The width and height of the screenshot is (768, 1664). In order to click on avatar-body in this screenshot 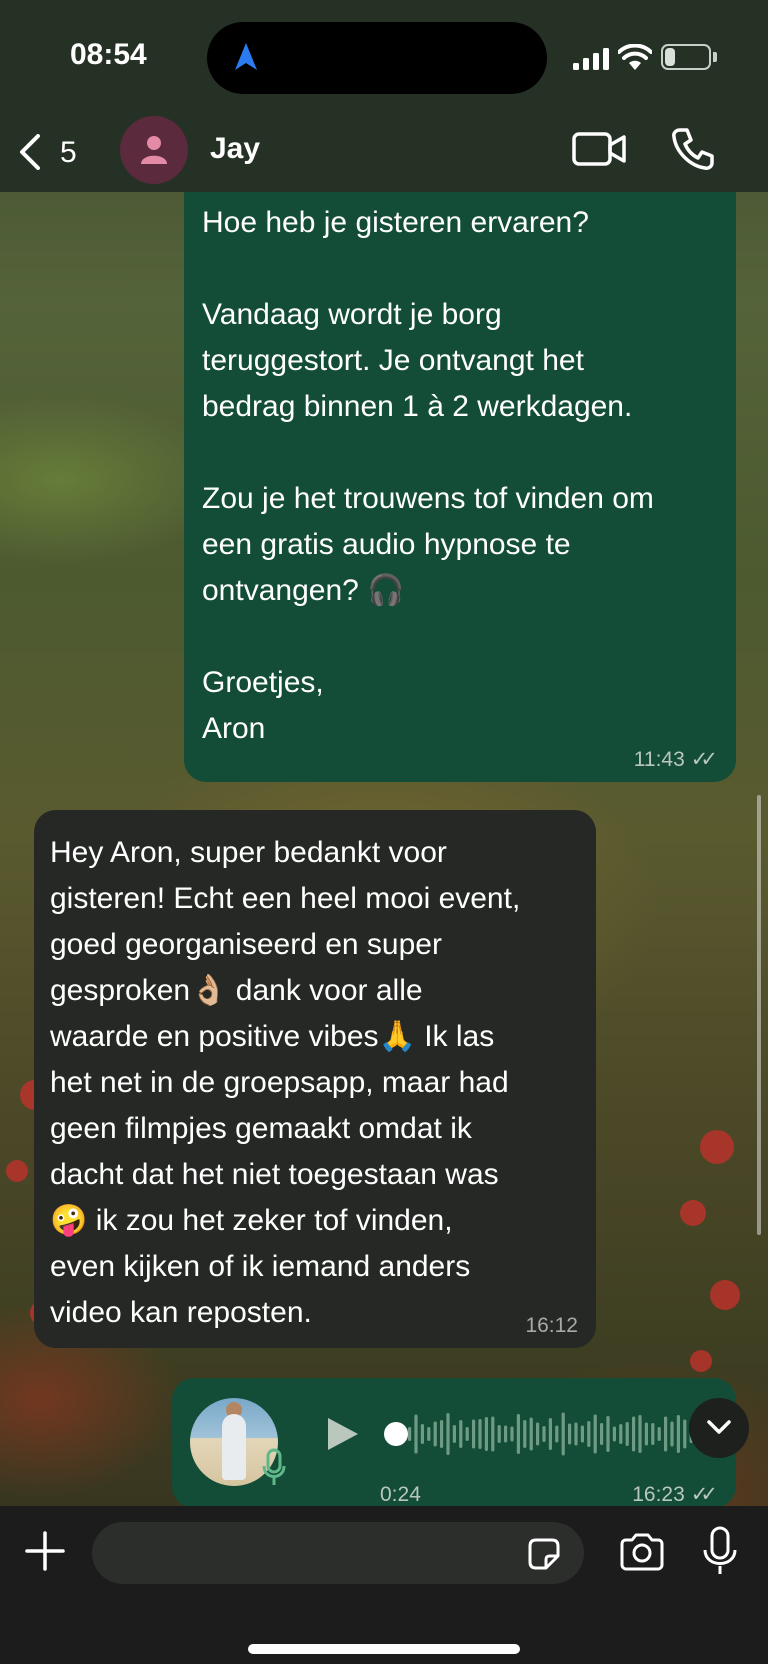, I will do `click(234, 1447)`.